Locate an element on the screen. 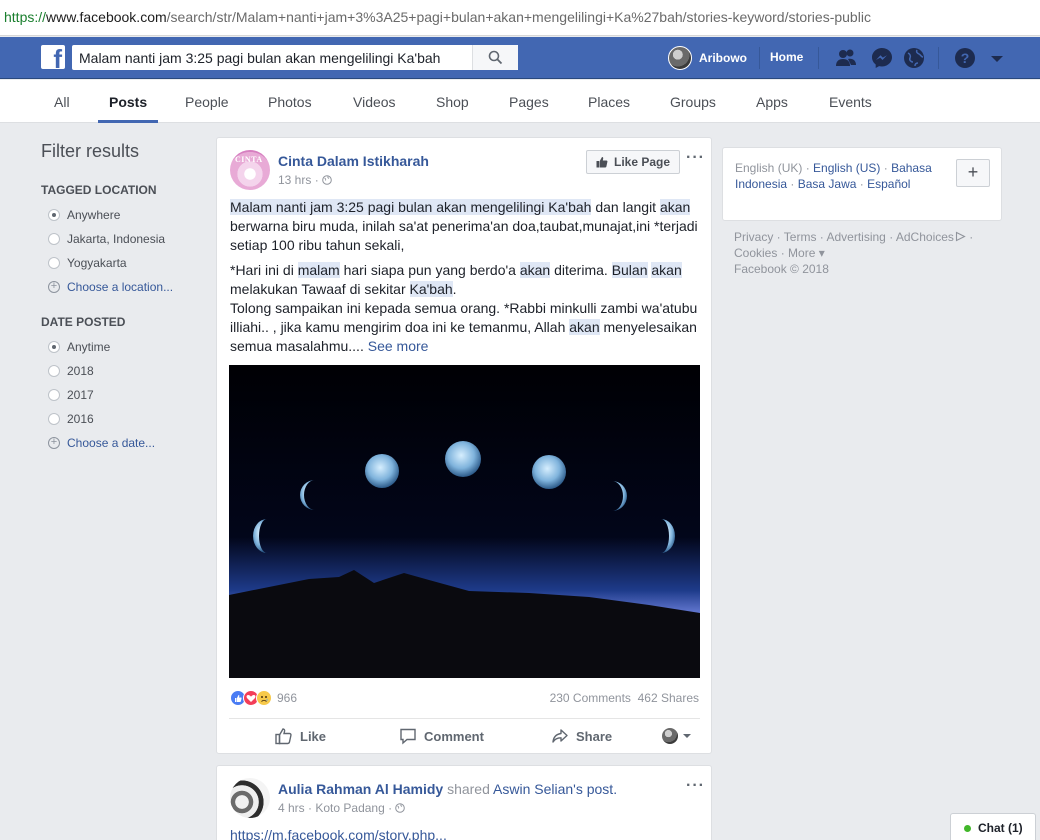 The width and height of the screenshot is (1040, 840). post-author: Cinta Dalam Istikharah is located at coordinates (353, 161).